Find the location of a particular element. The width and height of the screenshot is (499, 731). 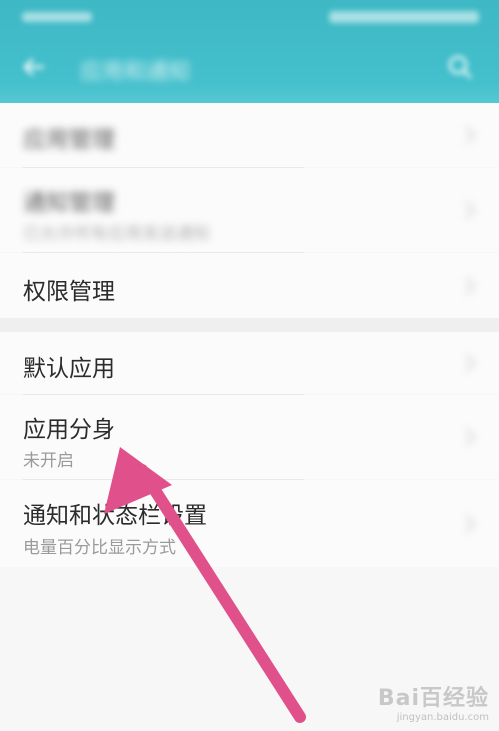

watermark-logo: Bai百经验 is located at coordinates (433, 698).